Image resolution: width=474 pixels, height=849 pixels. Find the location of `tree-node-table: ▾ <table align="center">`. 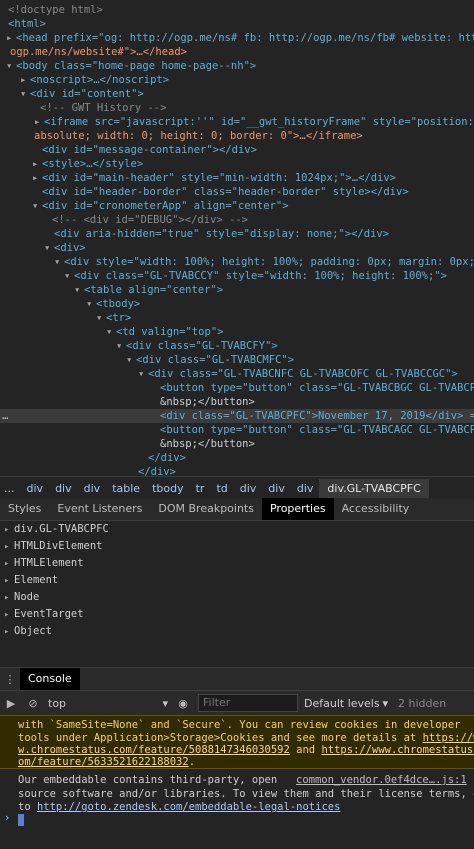

tree-node-table: ▾ <table align="center"> is located at coordinates (237, 290).